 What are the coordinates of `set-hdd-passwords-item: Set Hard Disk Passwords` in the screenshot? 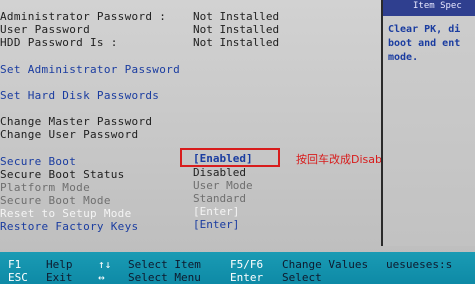 It's located at (79, 95).